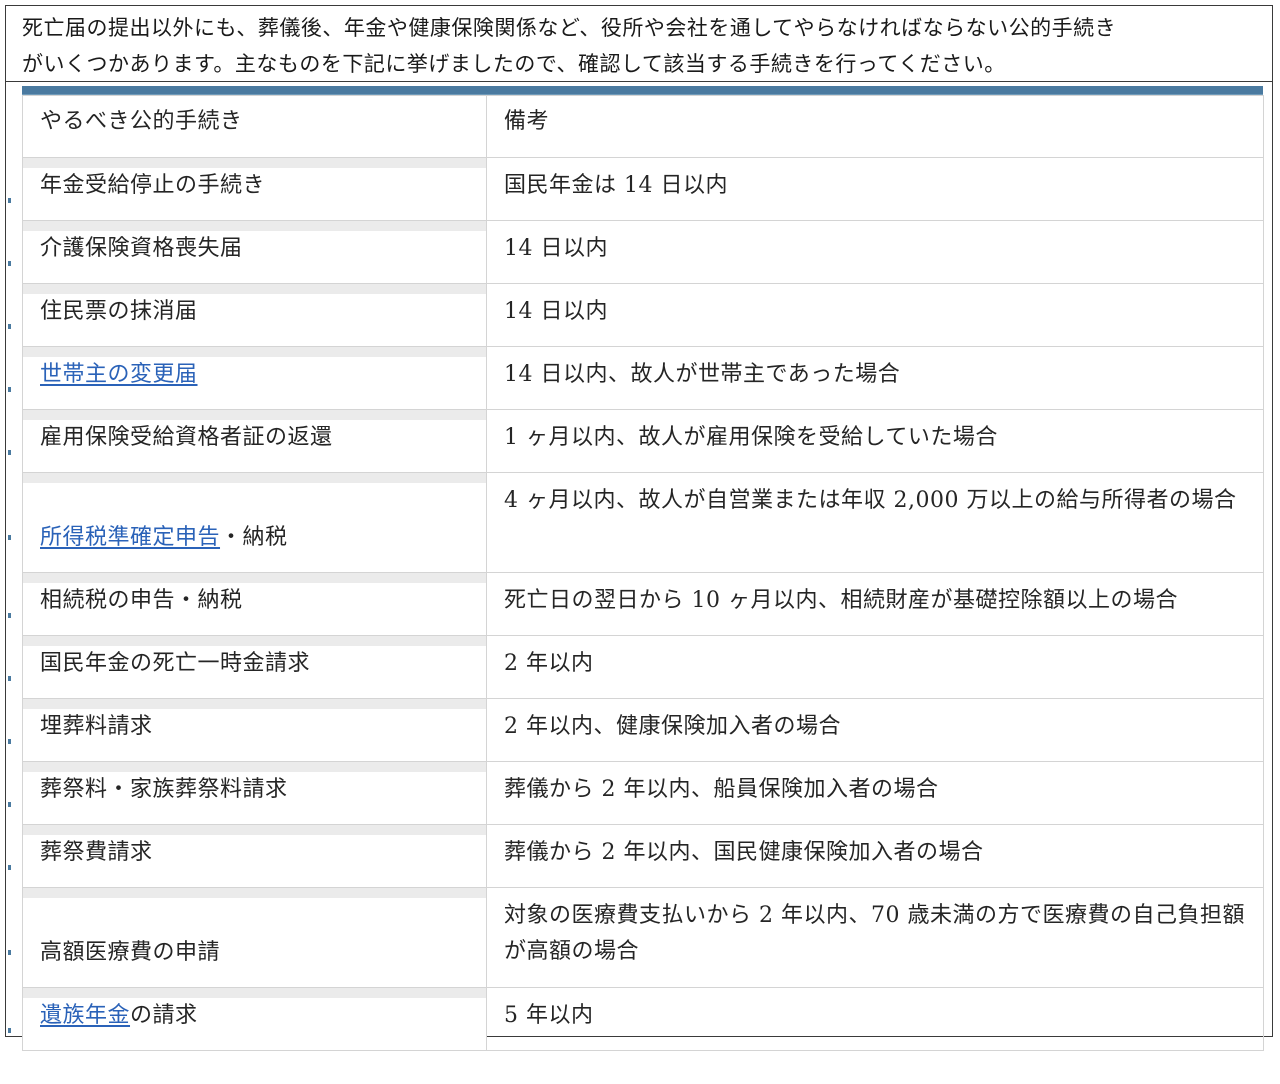  I want to click on procedure-name: 葬祭費請求, so click(96, 852).